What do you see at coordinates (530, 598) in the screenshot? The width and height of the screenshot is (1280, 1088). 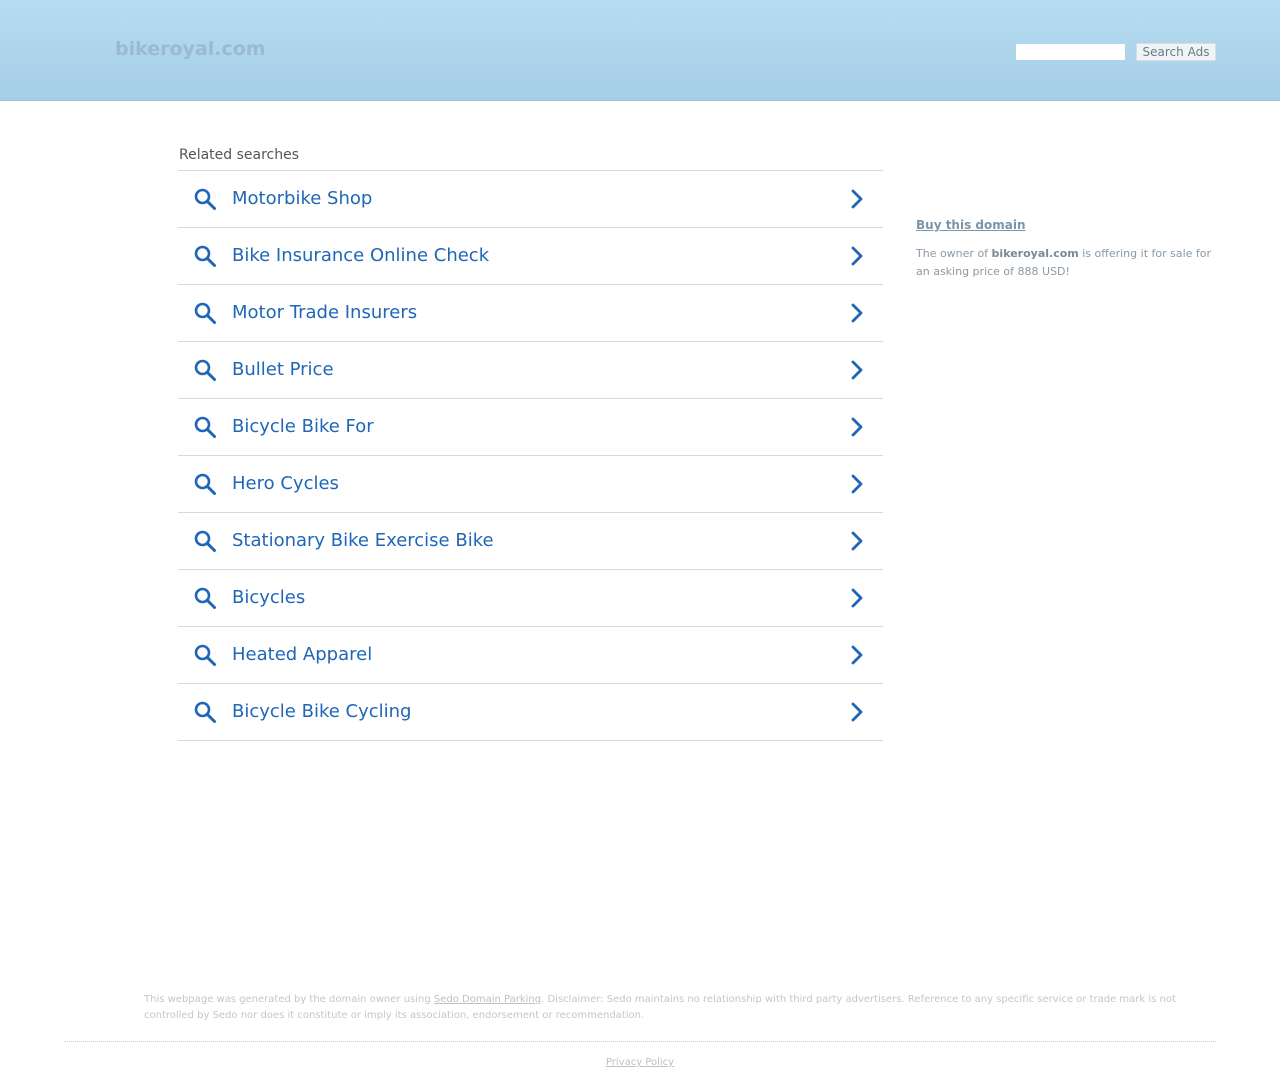 I see `related-search-item: Bicycles` at bounding box center [530, 598].